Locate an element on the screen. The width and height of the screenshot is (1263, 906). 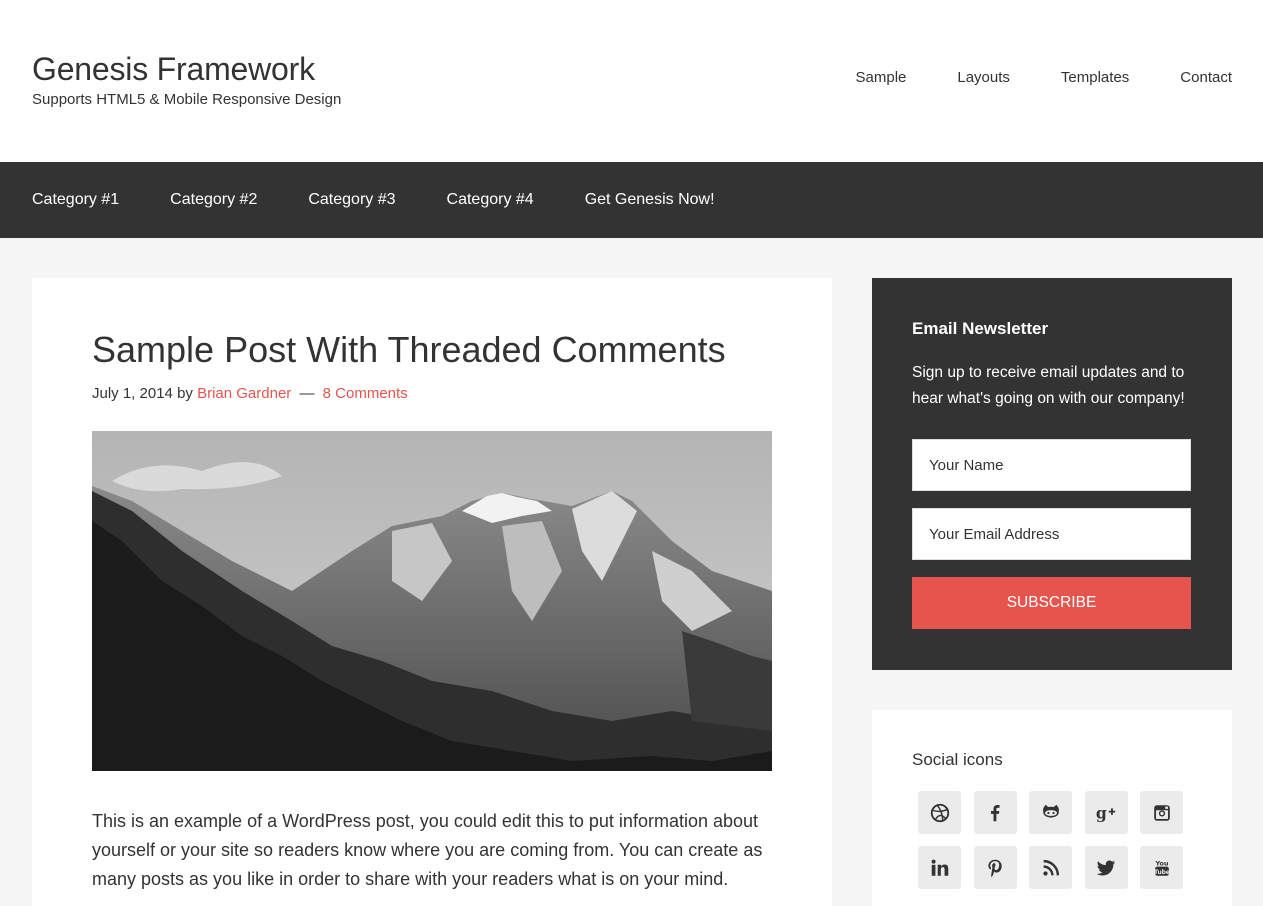
newsletter-email-input is located at coordinates (1051, 534).